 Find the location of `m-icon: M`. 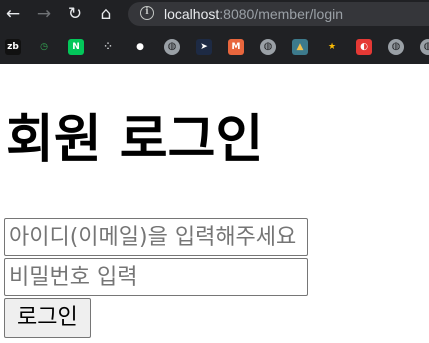

m-icon: M is located at coordinates (236, 47).